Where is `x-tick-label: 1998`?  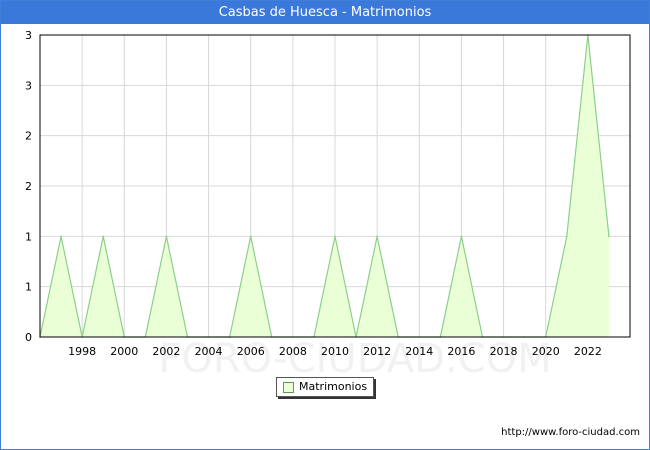 x-tick-label: 1998 is located at coordinates (82, 351).